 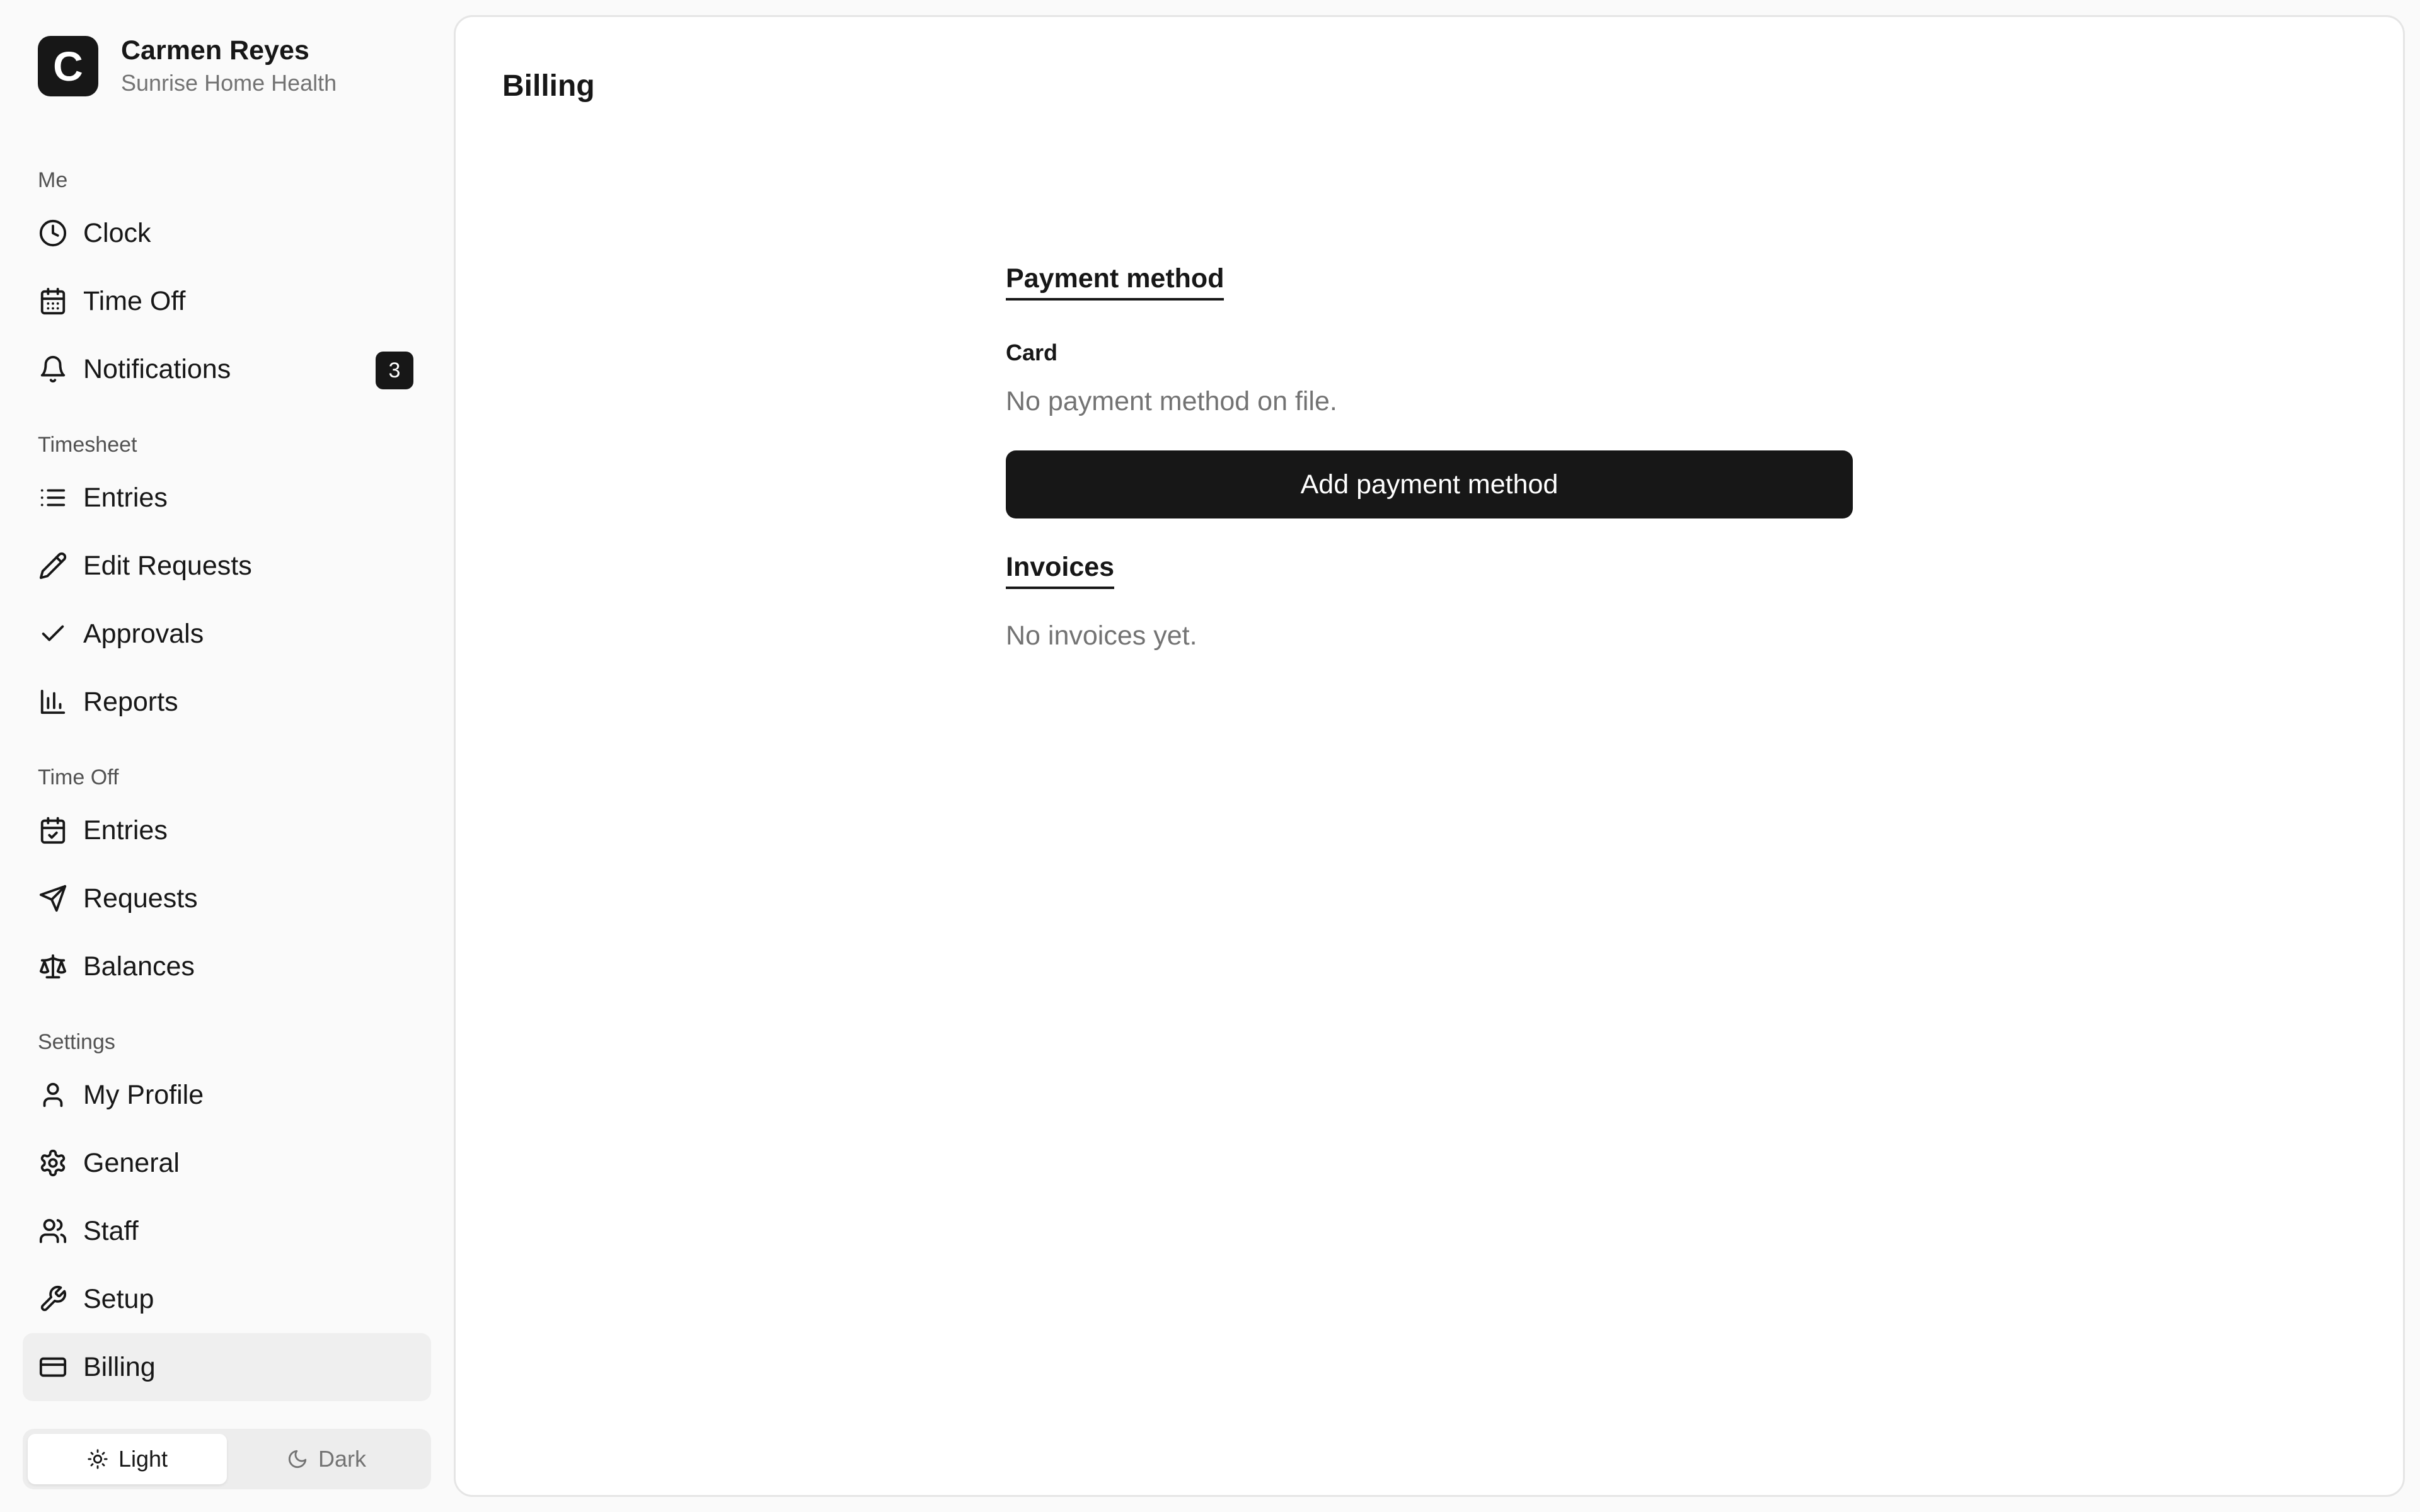 I want to click on nav-group: Time Off Entries Requests Balances, so click(x=227, y=879).